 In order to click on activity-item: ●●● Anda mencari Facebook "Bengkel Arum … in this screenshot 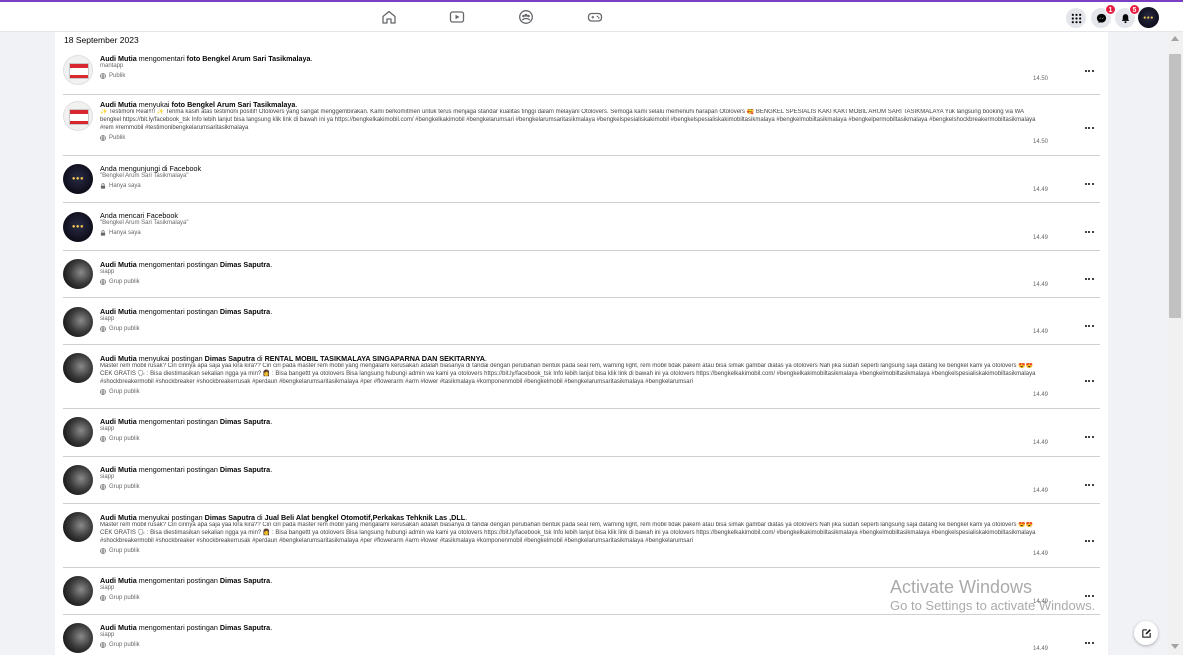, I will do `click(581, 227)`.